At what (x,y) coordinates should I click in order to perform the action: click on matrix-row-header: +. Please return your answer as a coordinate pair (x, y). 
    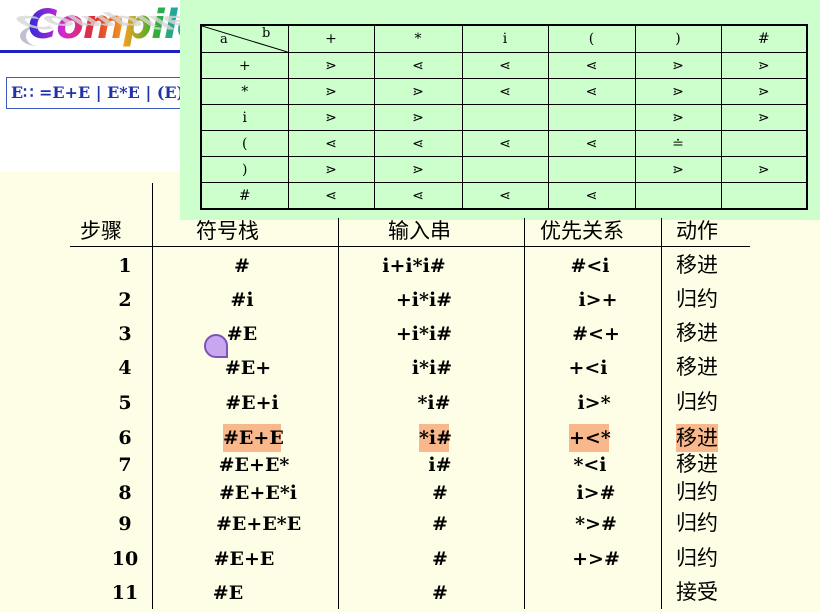
    Looking at the image, I should click on (244, 65).